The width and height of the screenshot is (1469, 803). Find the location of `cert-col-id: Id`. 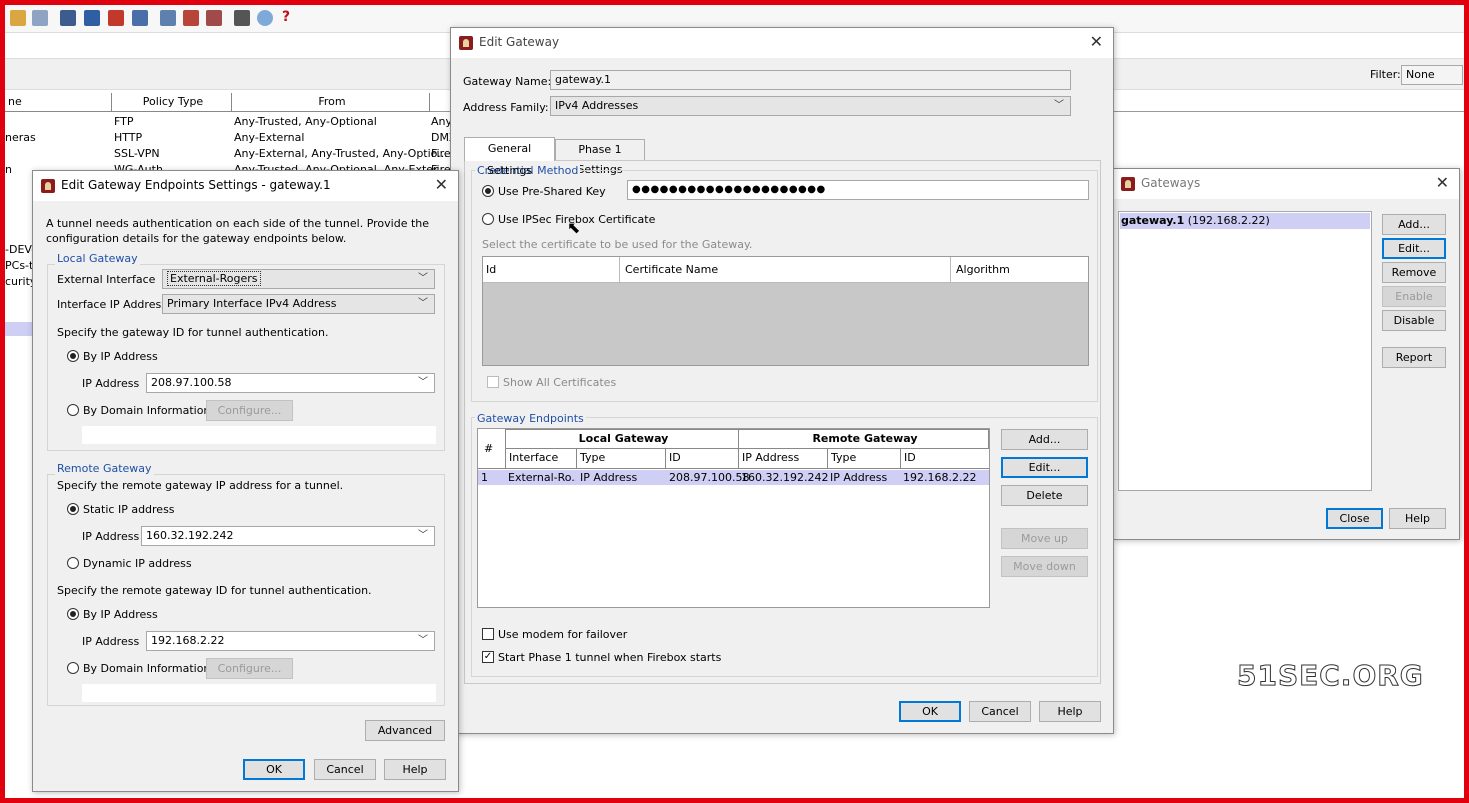

cert-col-id: Id is located at coordinates (551, 270).